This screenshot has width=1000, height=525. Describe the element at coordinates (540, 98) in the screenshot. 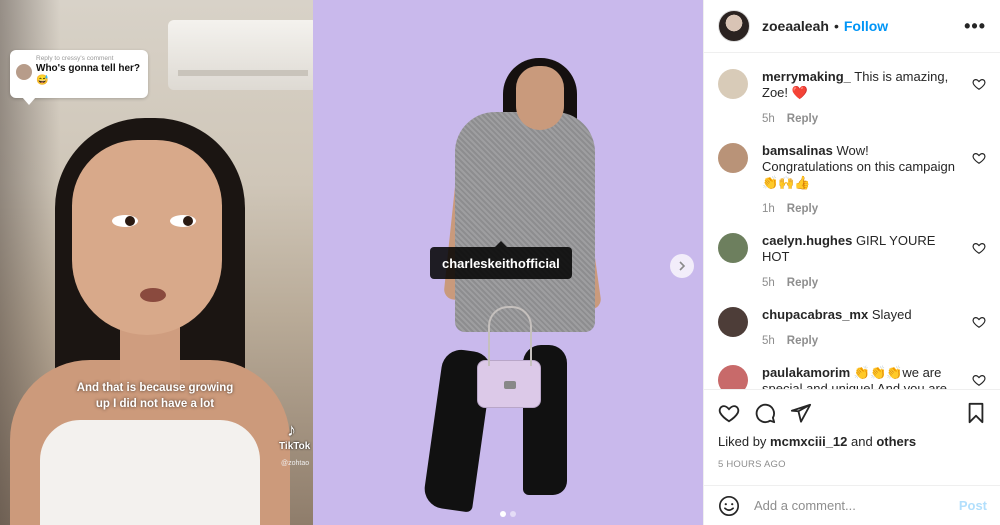

I see `model-face` at that location.